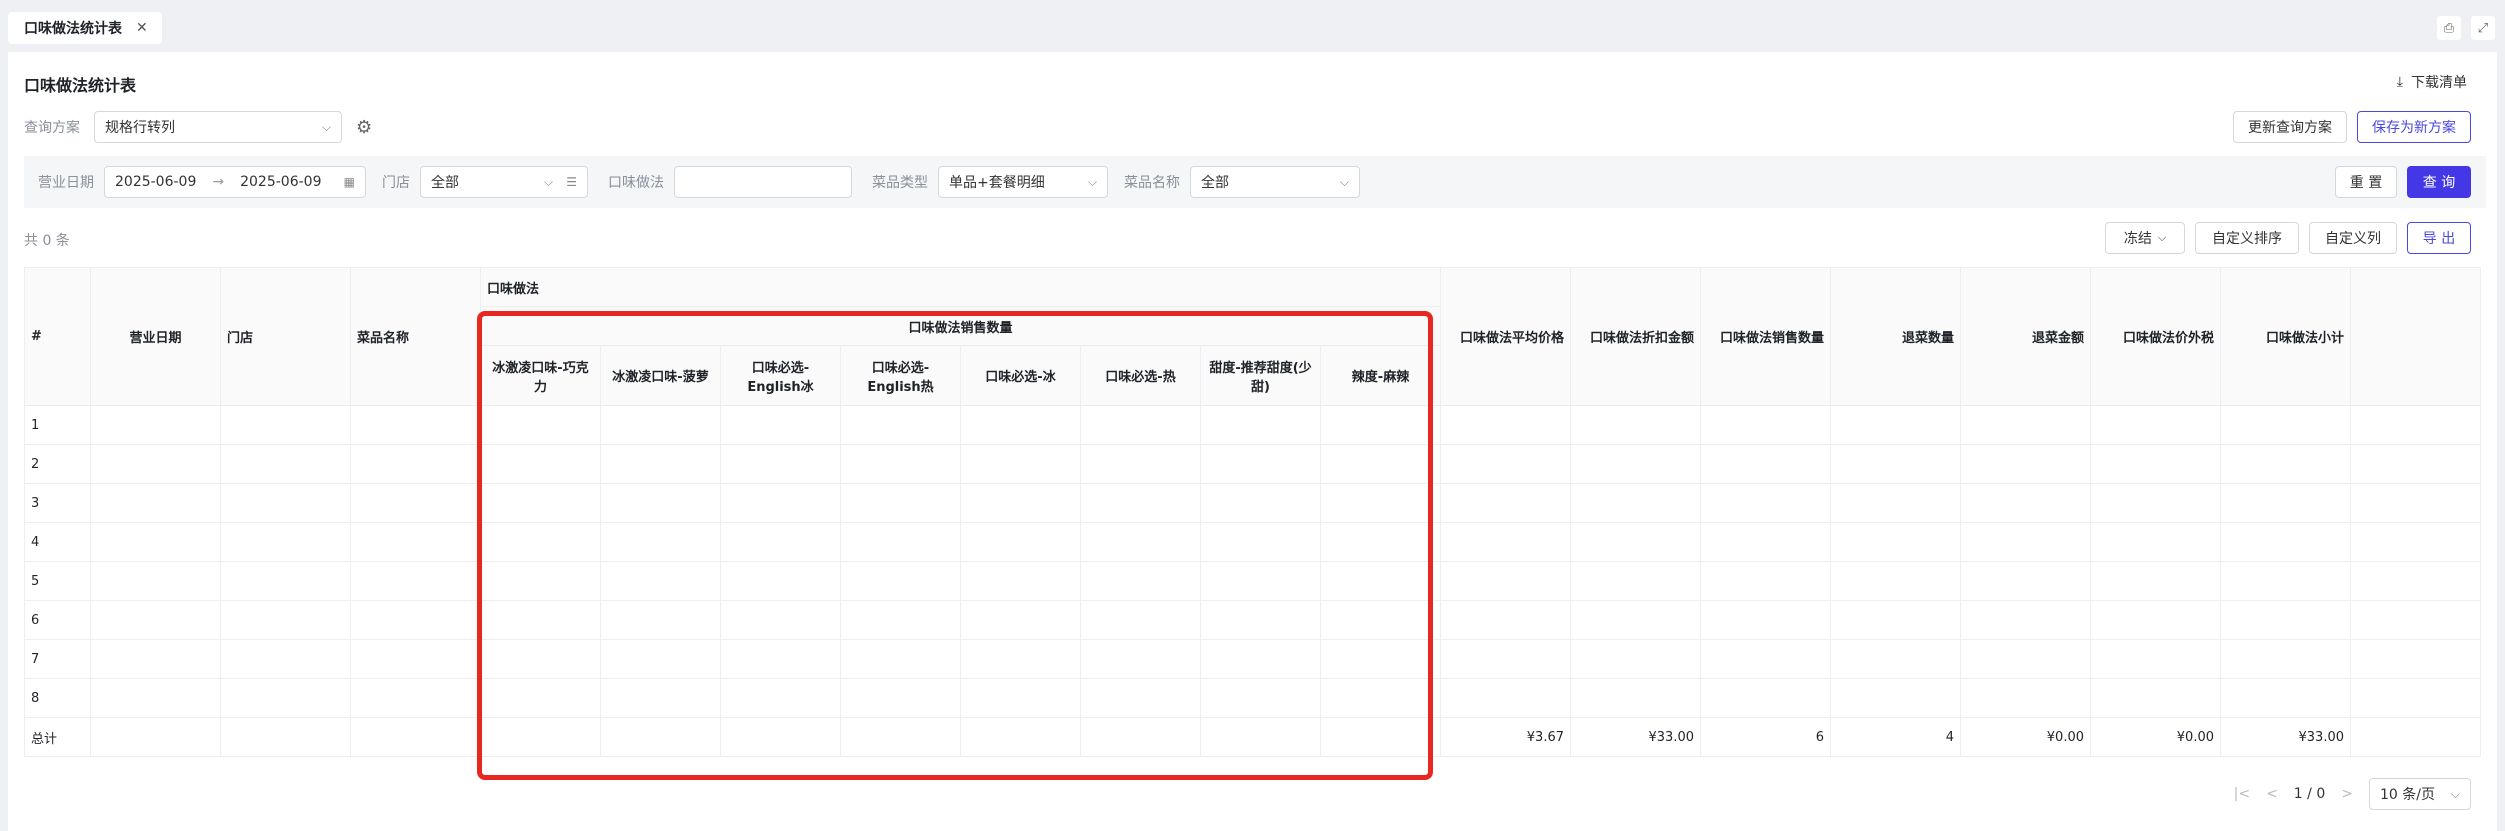  What do you see at coordinates (66, 183) in the screenshot?
I see `date-label: 营业日期` at bounding box center [66, 183].